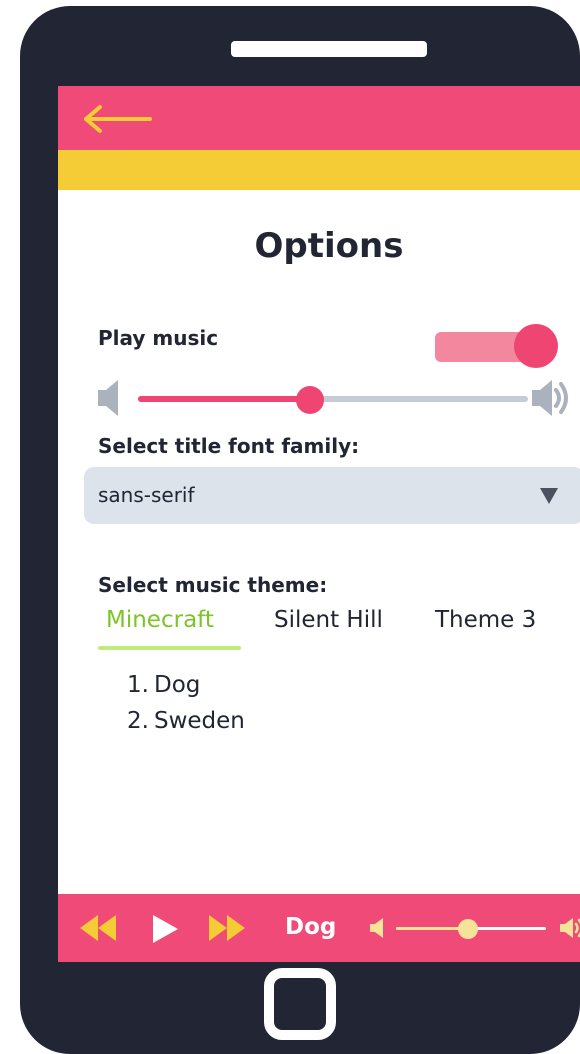 The width and height of the screenshot is (580, 1054). I want to click on triangle-down-icon, so click(549, 496).